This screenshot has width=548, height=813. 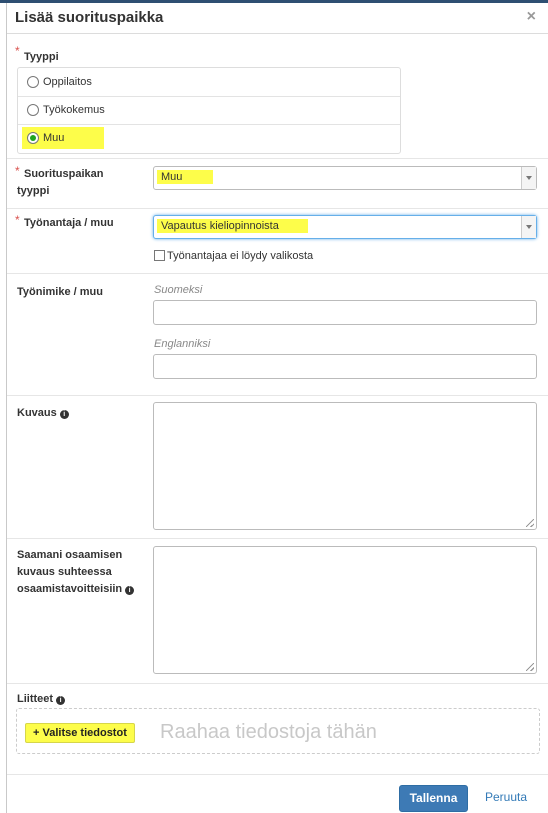 I want to click on footer-divider, so click(x=277, y=774).